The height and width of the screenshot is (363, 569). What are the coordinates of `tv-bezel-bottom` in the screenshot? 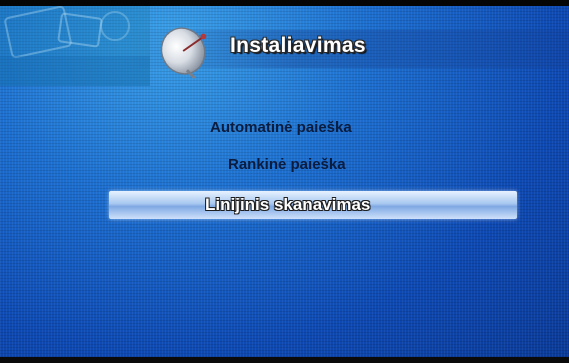 It's located at (284, 360).